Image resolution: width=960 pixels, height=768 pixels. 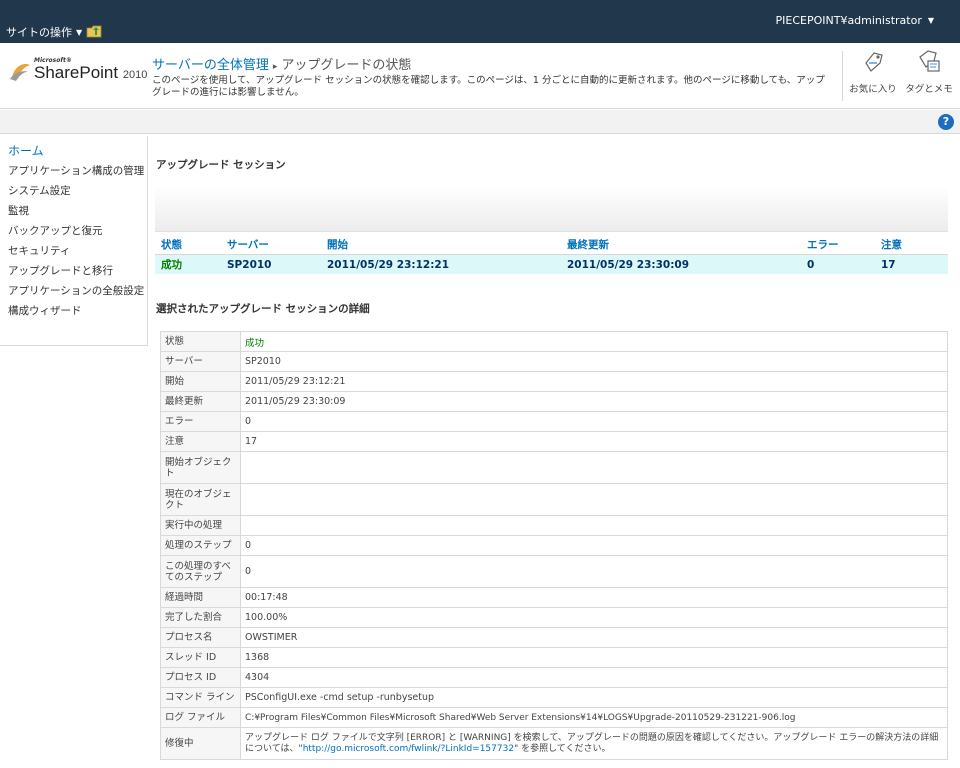 I want to click on detail-row: 状態 成功, so click(x=554, y=341).